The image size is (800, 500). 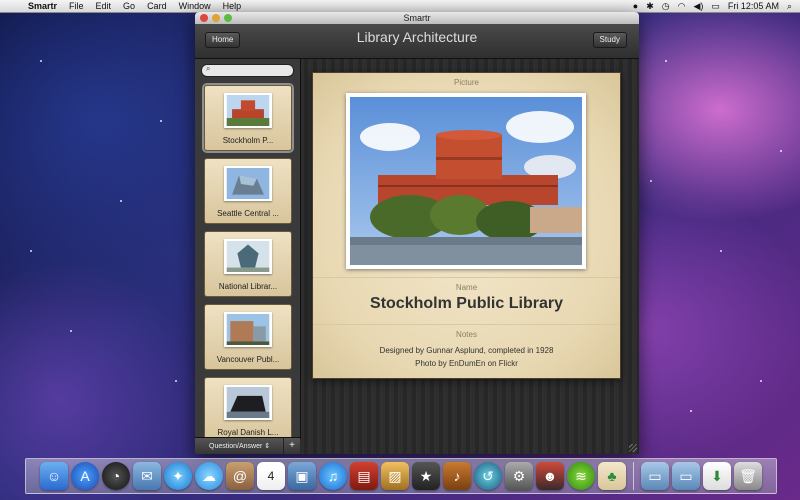 What do you see at coordinates (54, 476) in the screenshot?
I see `finder-icon: ☺` at bounding box center [54, 476].